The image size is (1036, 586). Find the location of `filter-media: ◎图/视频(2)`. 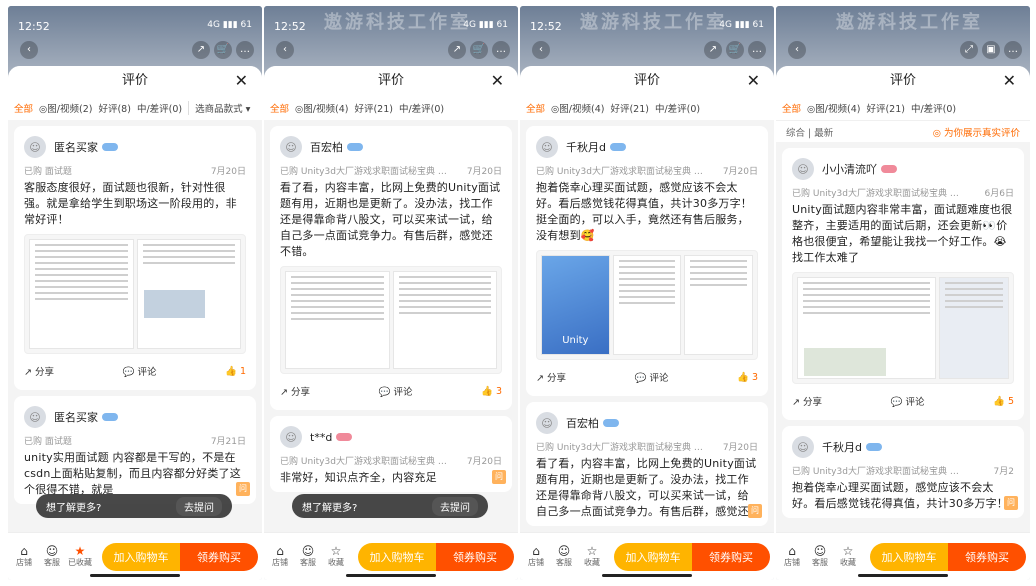

filter-media: ◎图/视频(2) is located at coordinates (65, 108).